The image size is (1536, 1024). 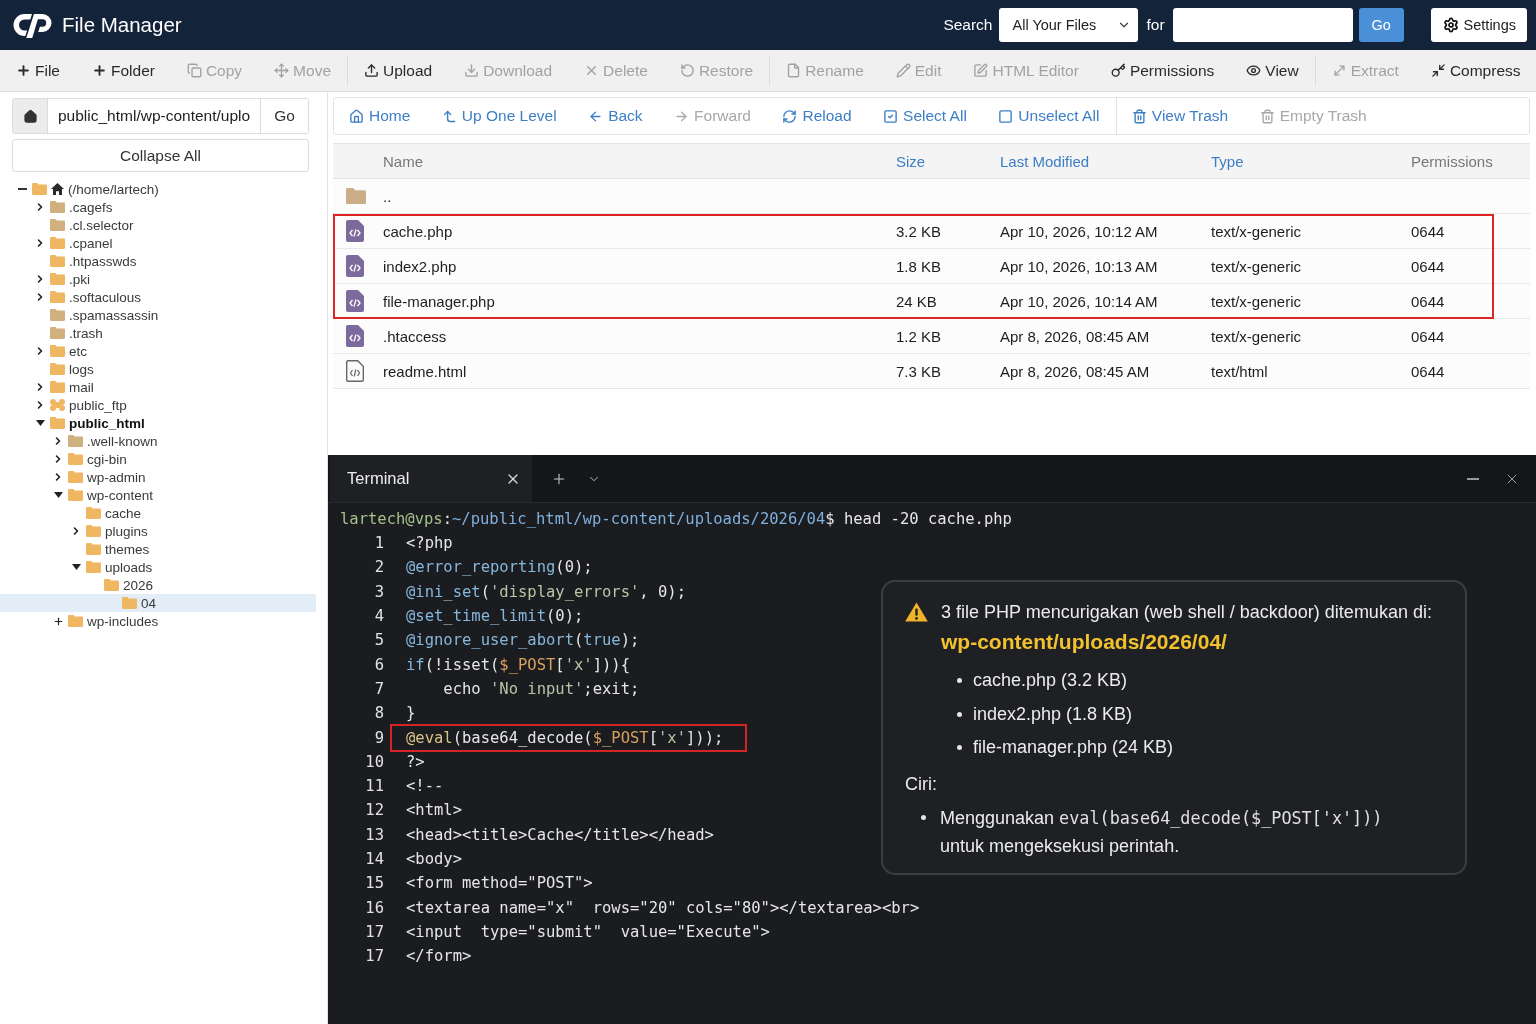 I want to click on code-line: <form method="POST">, so click(x=499, y=884).